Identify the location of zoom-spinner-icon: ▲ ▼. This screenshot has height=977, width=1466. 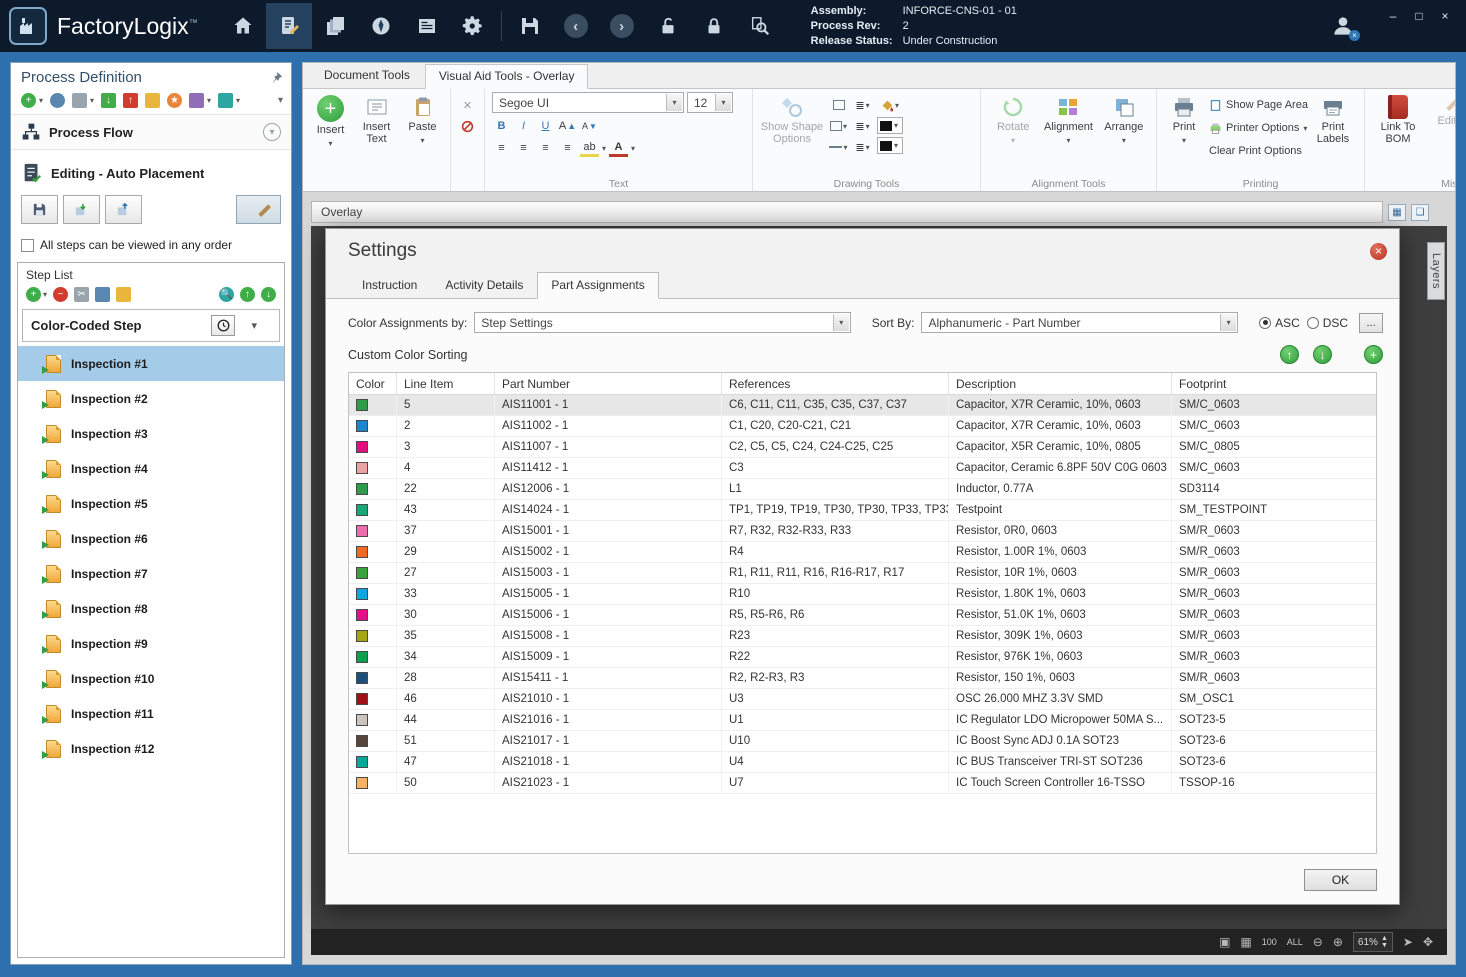
(1384, 942).